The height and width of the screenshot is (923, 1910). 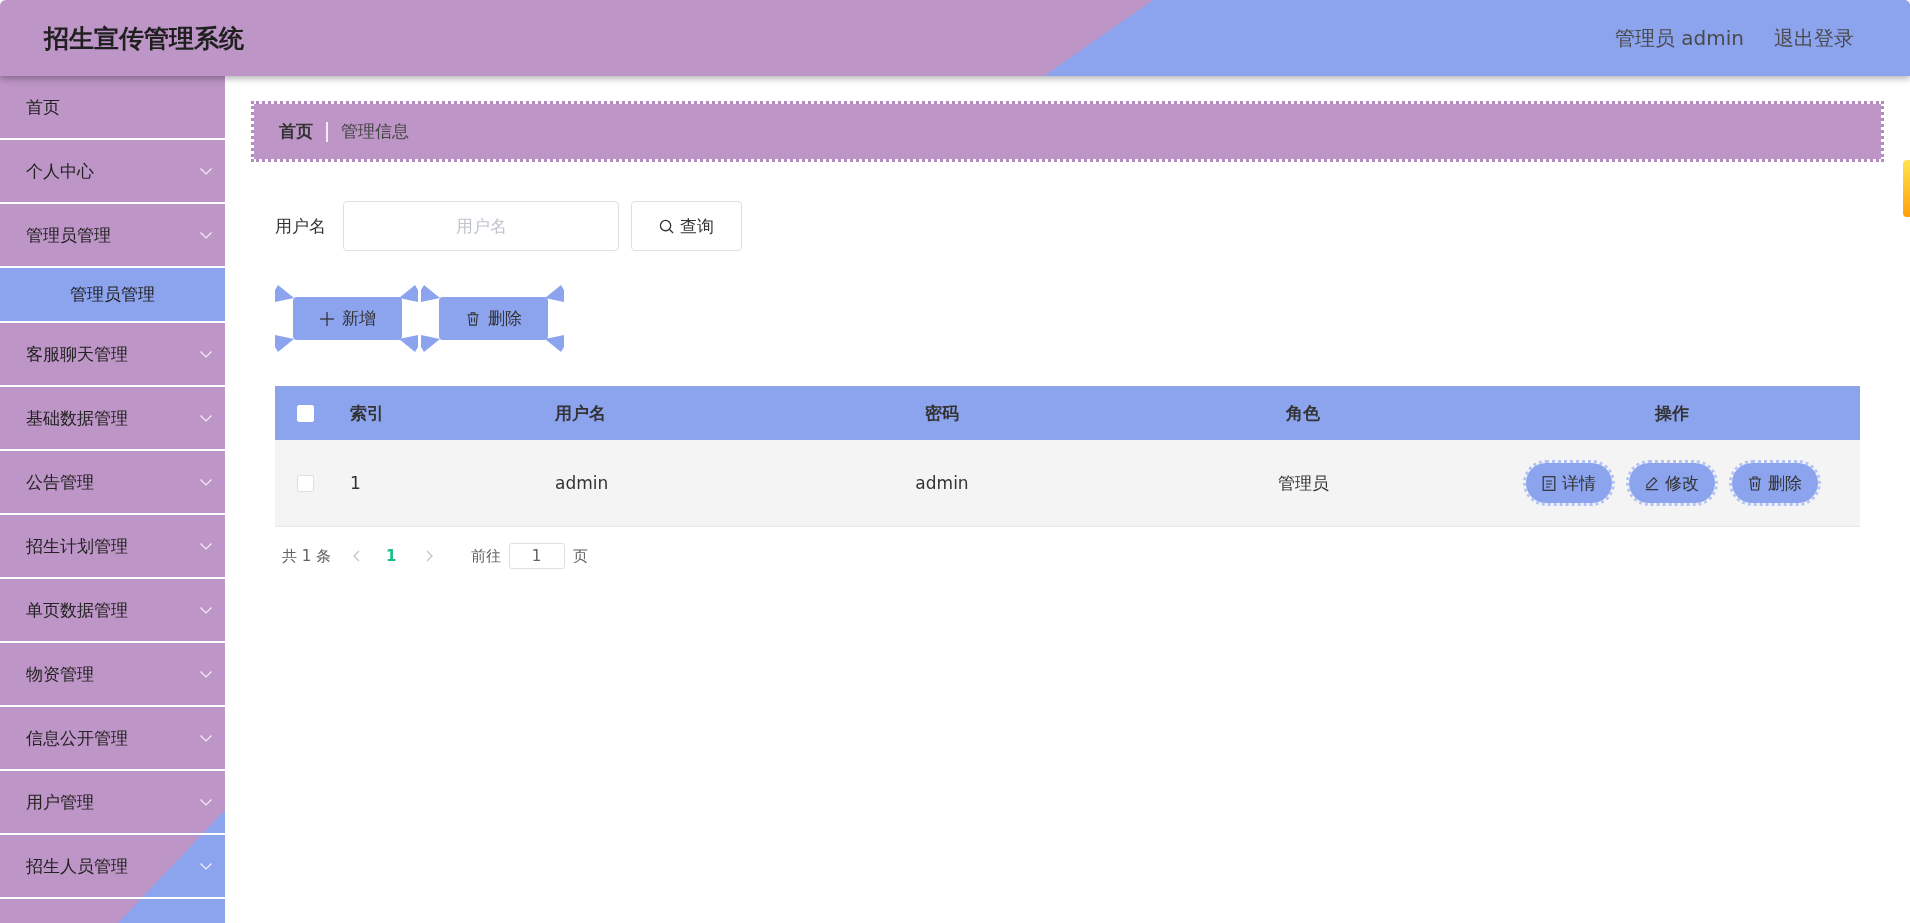 I want to click on row-checkbox, so click(x=305, y=483).